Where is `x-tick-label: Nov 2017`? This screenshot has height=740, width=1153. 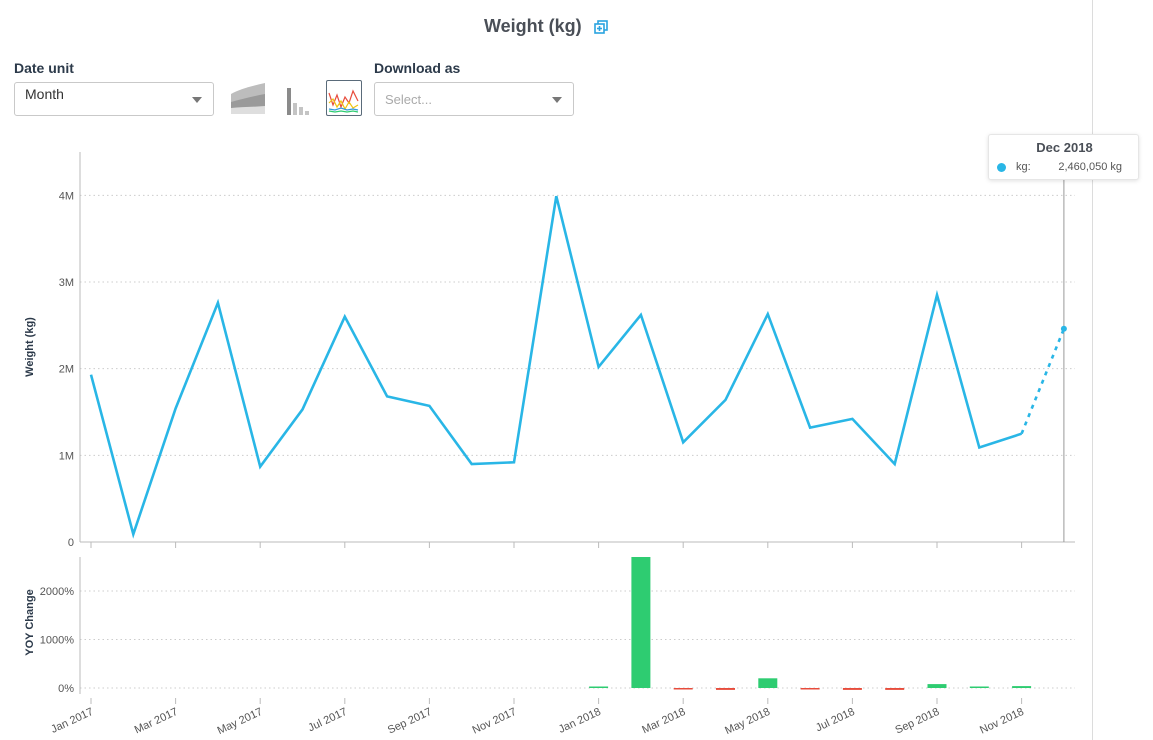
x-tick-label: Nov 2017 is located at coordinates (495, 721).